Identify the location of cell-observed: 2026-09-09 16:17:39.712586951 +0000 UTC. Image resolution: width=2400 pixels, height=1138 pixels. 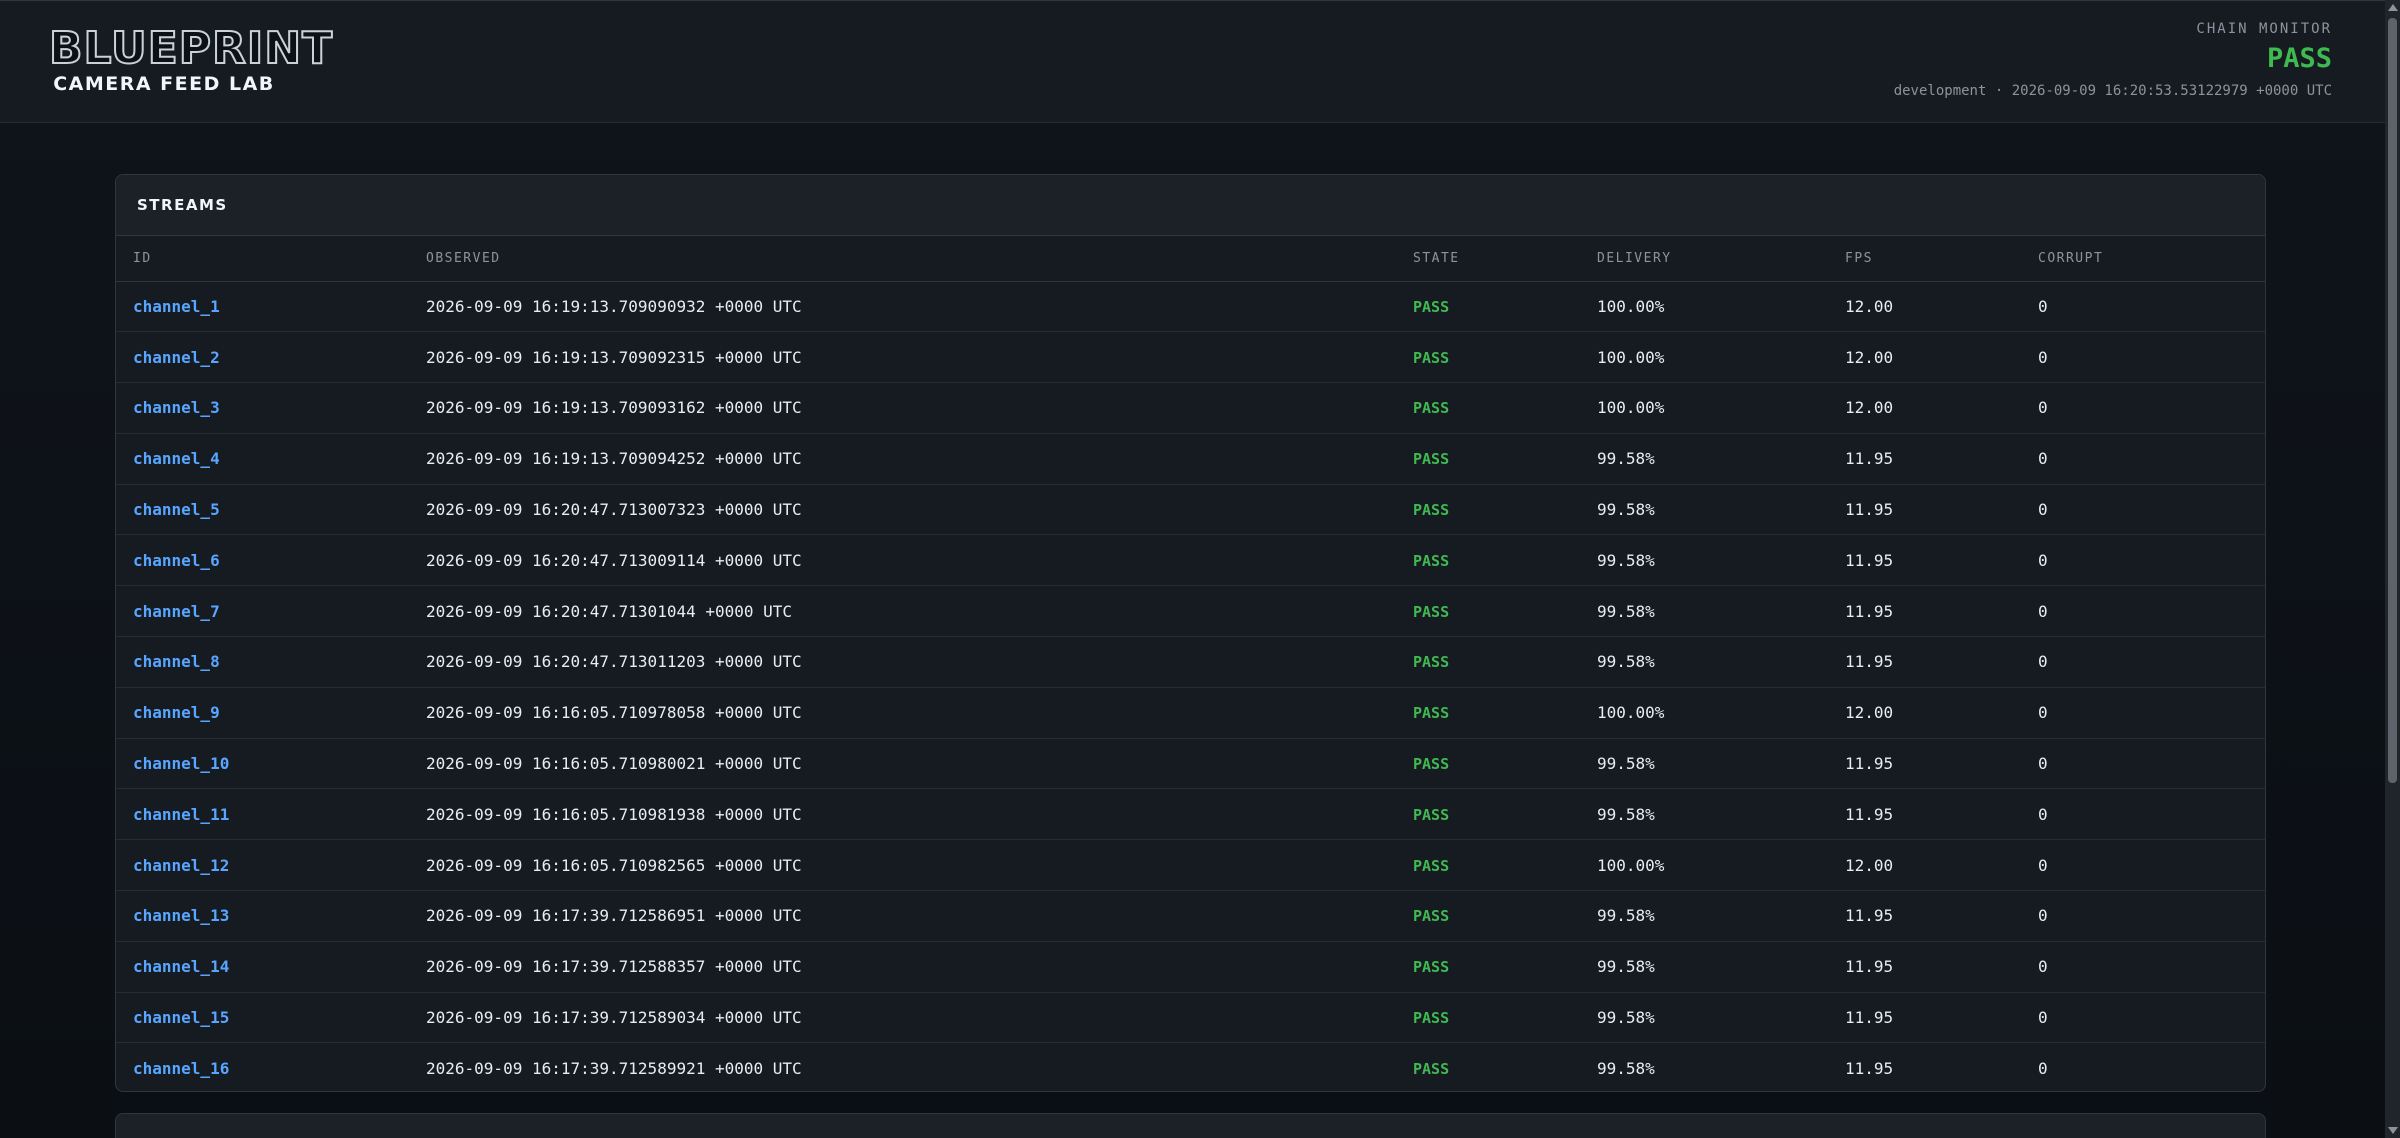
(919, 916).